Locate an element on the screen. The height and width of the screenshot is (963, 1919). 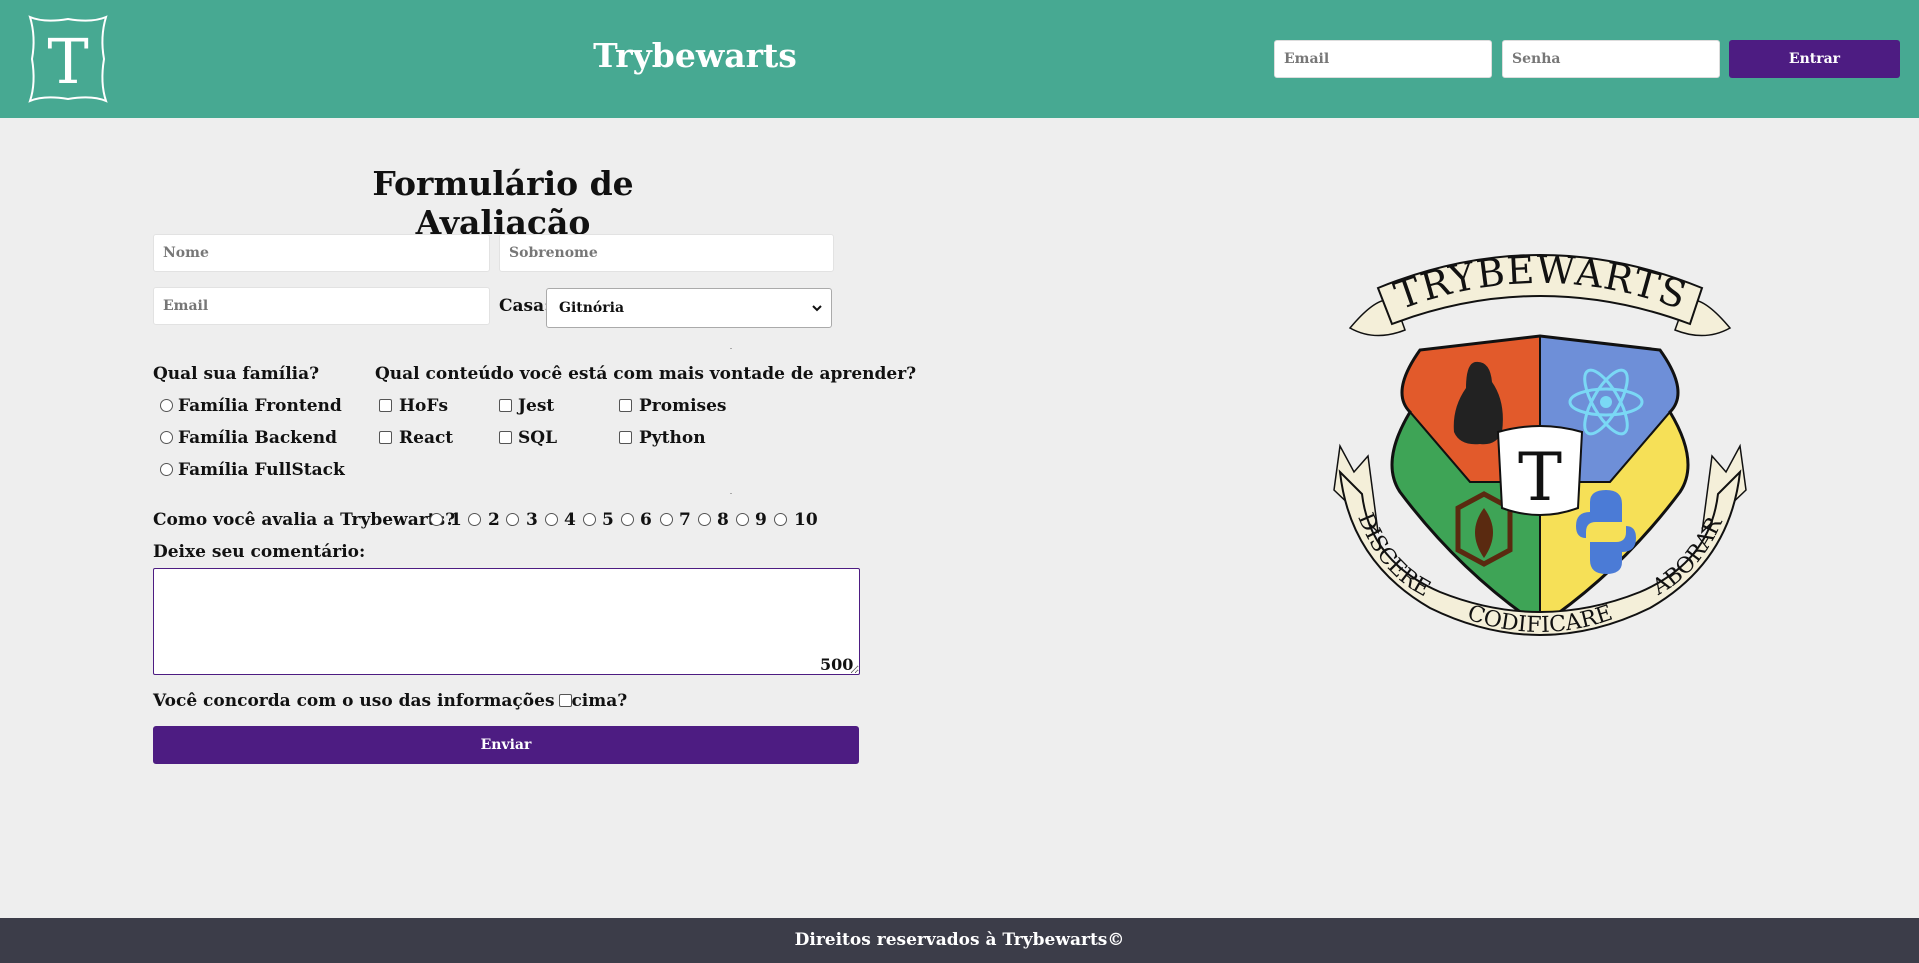
house-label: Casa: is located at coordinates (525, 306).